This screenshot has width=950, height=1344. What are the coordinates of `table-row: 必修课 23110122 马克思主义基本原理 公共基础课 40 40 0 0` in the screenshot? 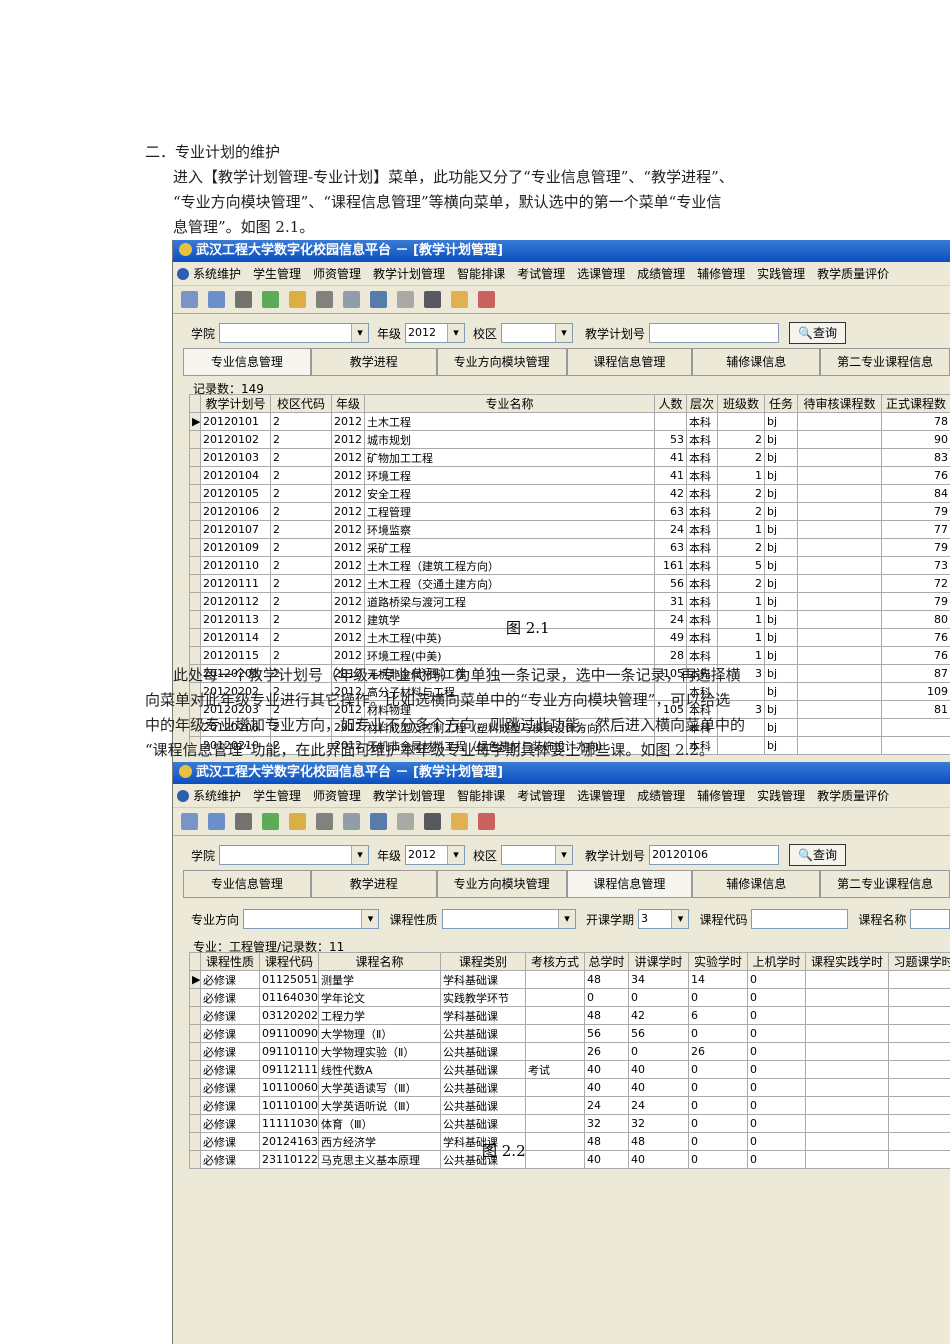 It's located at (569, 1159).